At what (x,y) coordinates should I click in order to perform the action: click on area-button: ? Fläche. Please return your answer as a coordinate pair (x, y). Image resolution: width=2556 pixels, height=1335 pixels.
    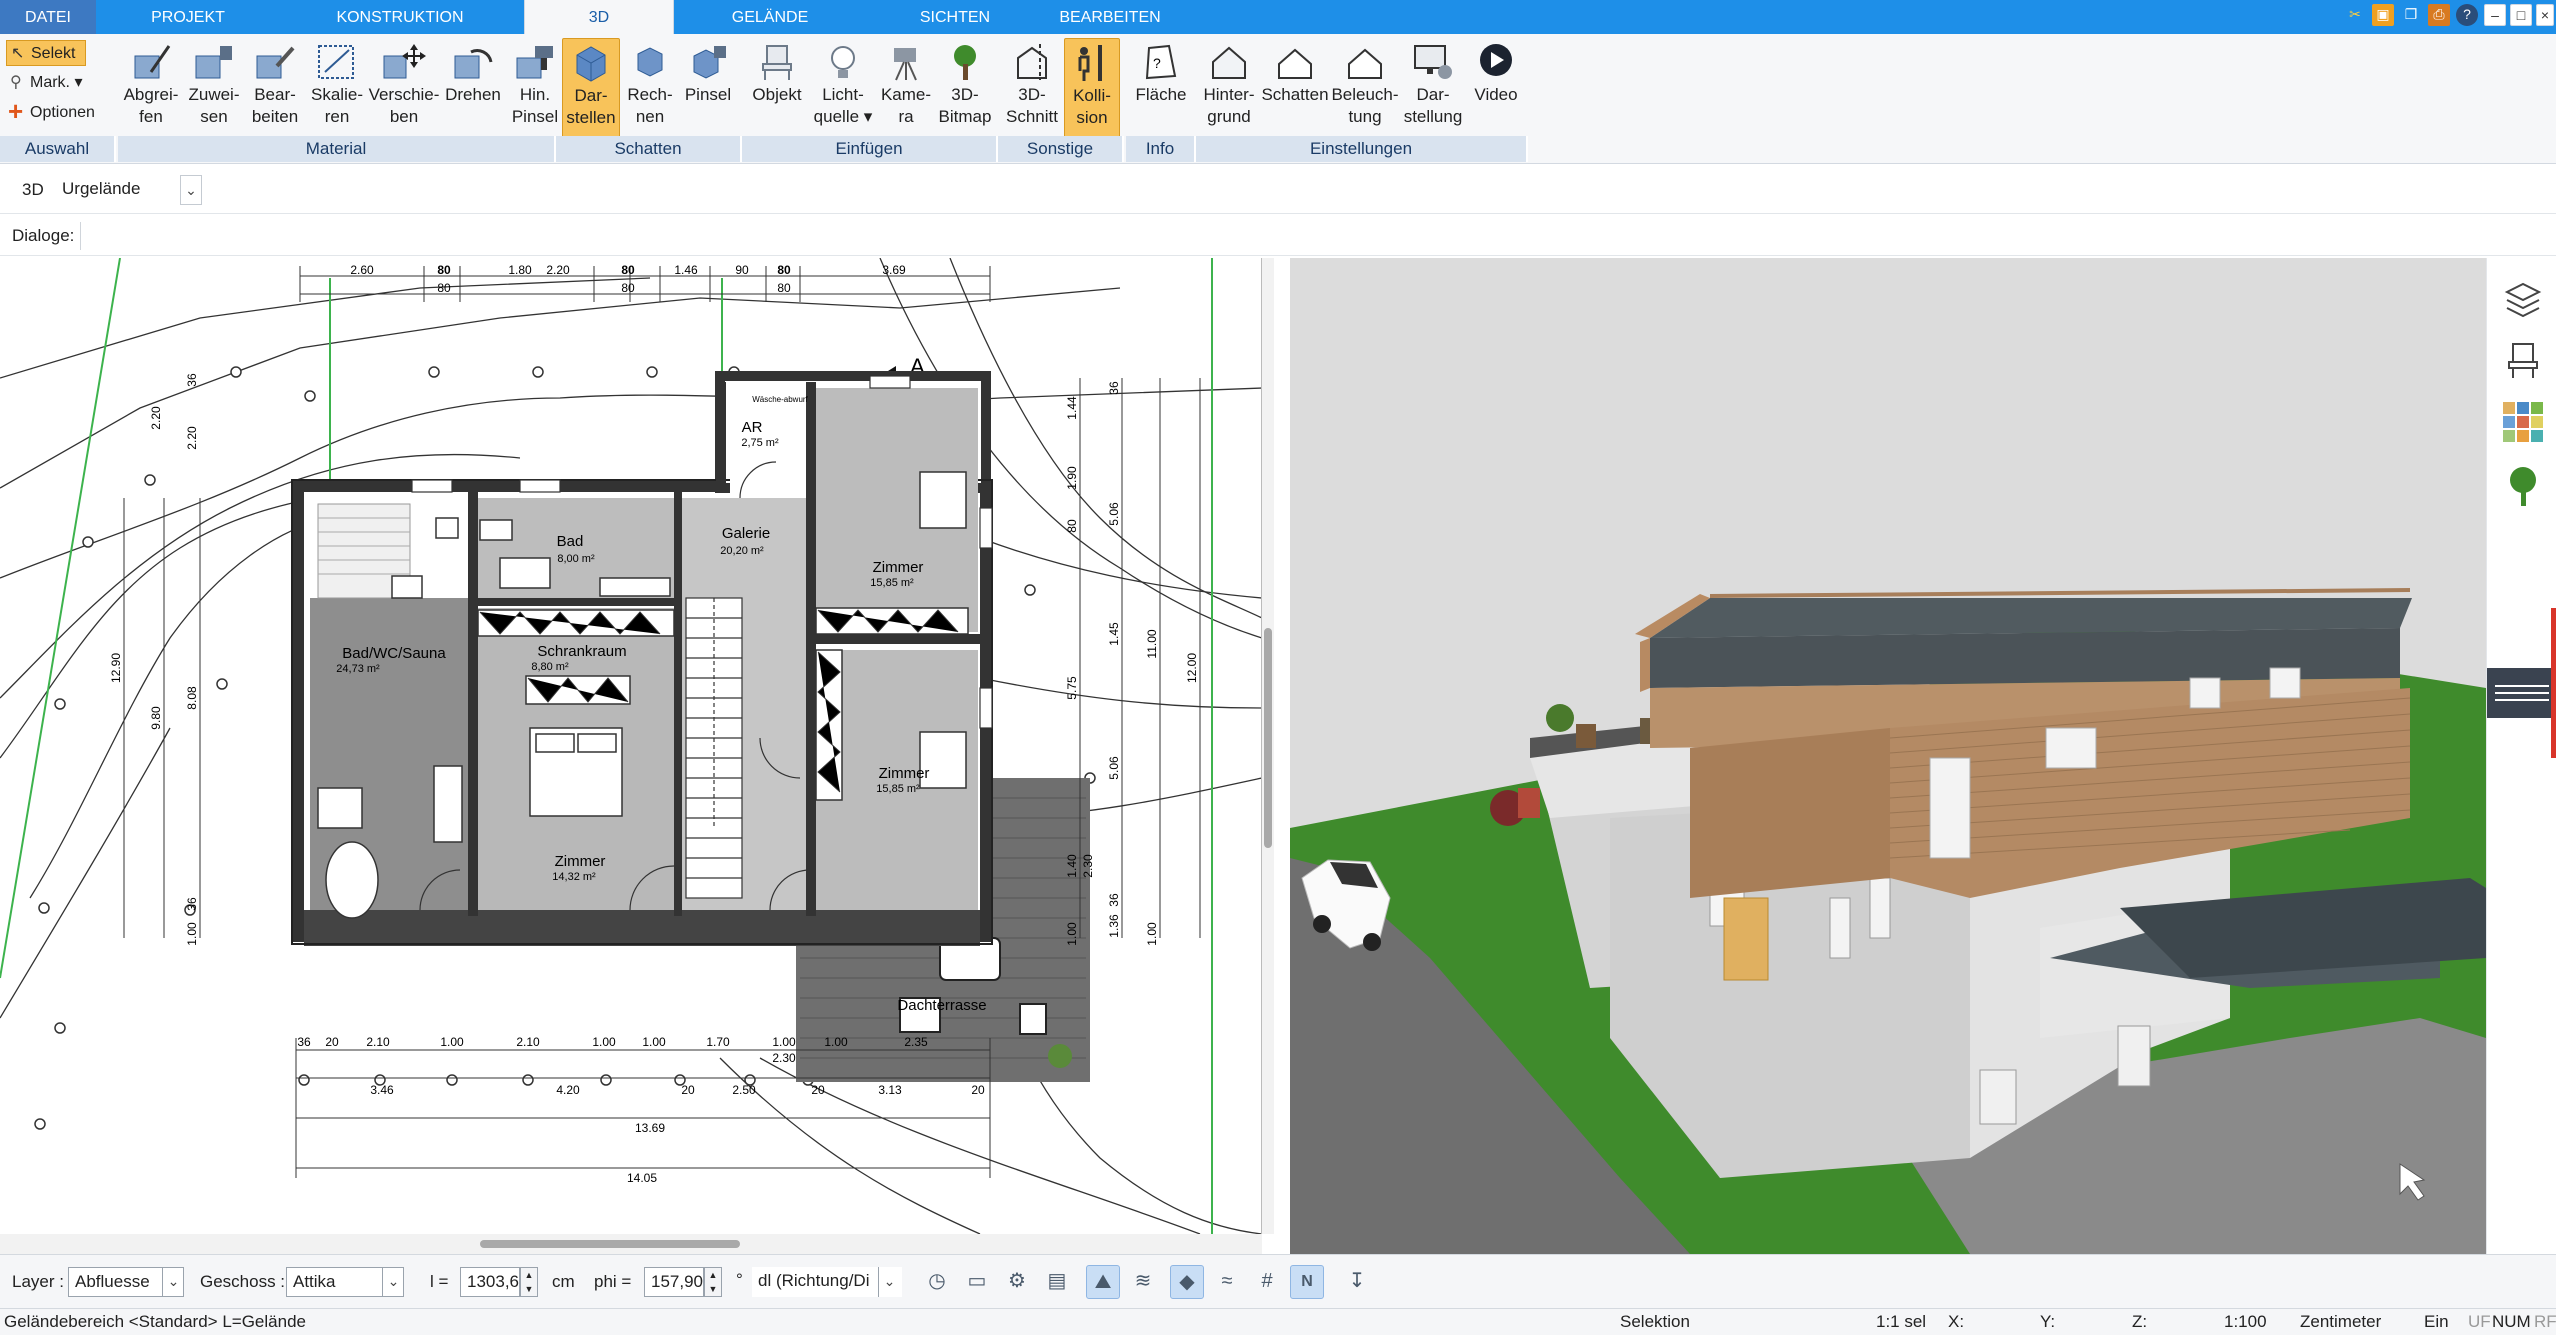
    Looking at the image, I should click on (1161, 88).